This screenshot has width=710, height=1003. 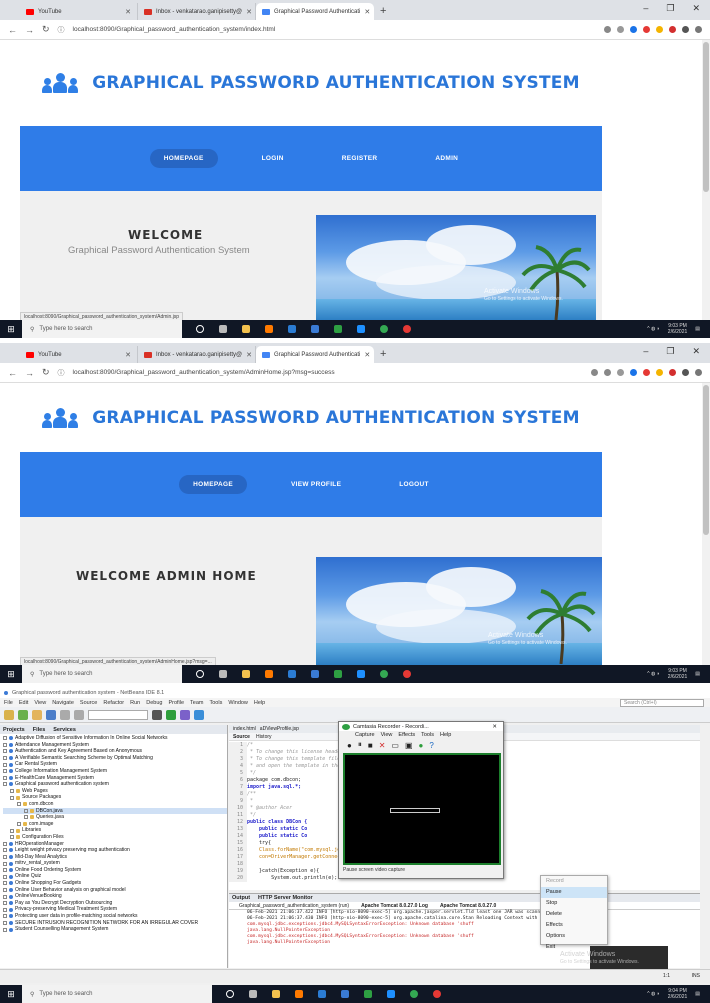 What do you see at coordinates (445, 735) in the screenshot?
I see `menu-help: Help` at bounding box center [445, 735].